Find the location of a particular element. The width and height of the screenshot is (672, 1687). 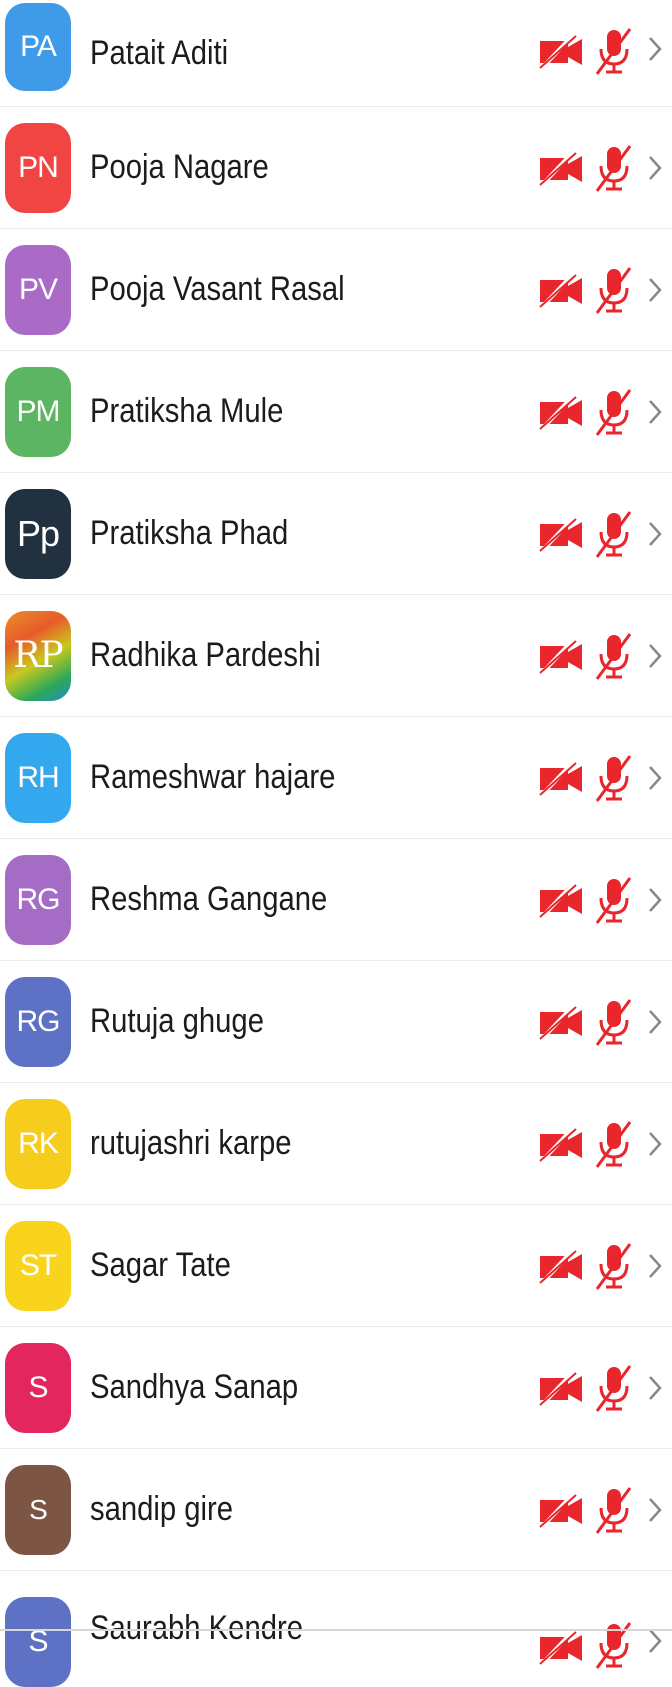

avatar: PV is located at coordinates (38, 289).